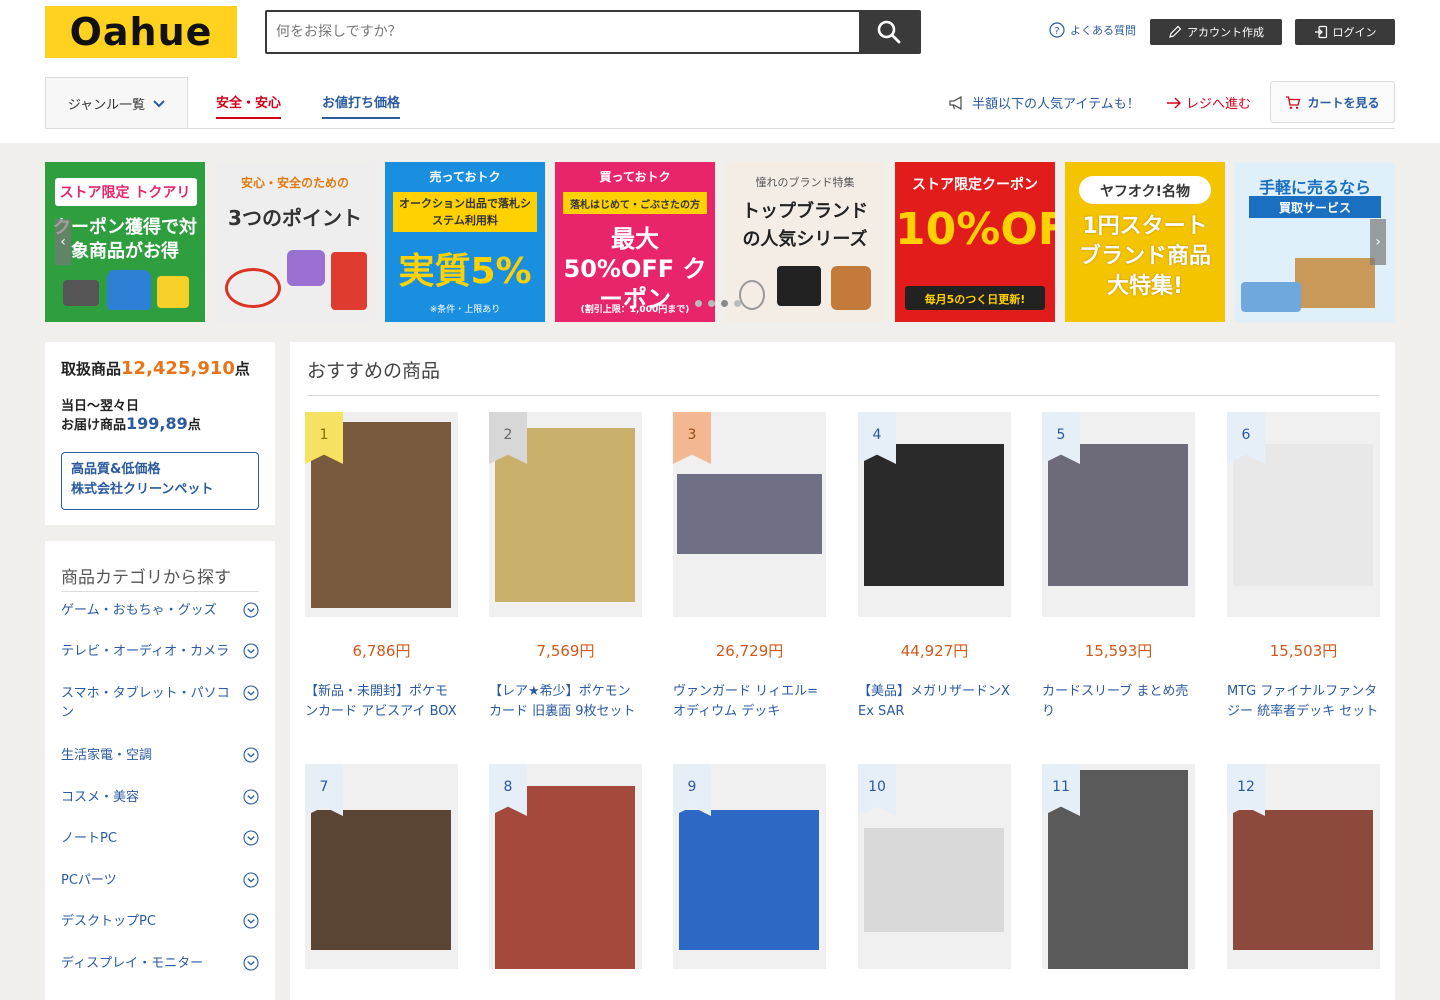  I want to click on category-item: ディスプレイ・モニター, so click(160, 963).